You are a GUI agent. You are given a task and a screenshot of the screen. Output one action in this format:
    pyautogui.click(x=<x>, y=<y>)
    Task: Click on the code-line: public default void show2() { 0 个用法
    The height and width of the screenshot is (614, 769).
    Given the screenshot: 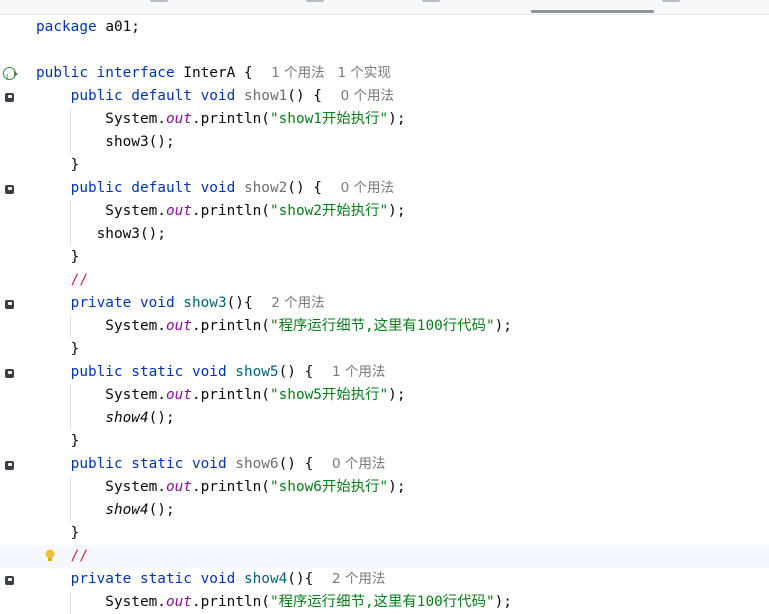 What is the action you would take?
    pyautogui.click(x=384, y=188)
    